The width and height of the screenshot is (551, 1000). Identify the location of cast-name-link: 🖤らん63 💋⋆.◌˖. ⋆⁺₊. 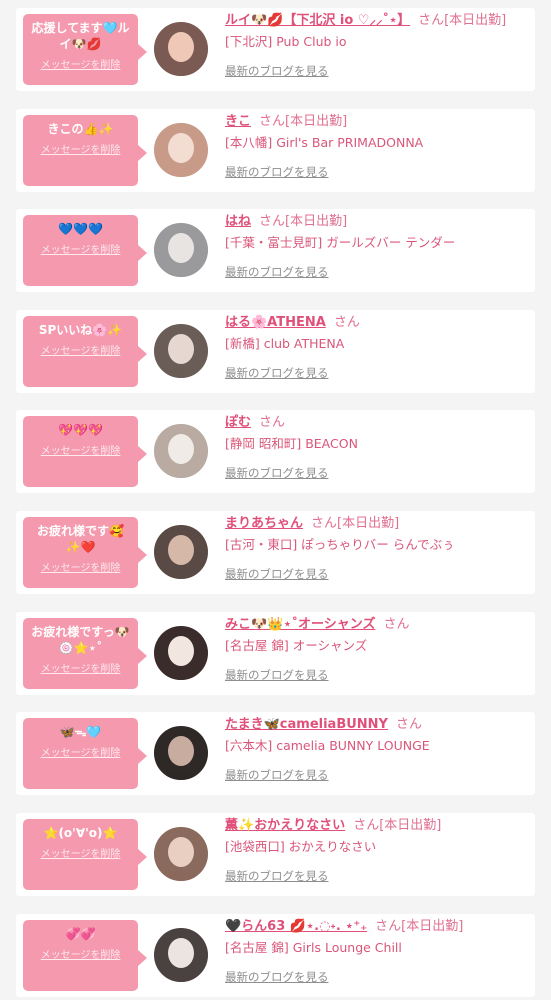
(296, 926).